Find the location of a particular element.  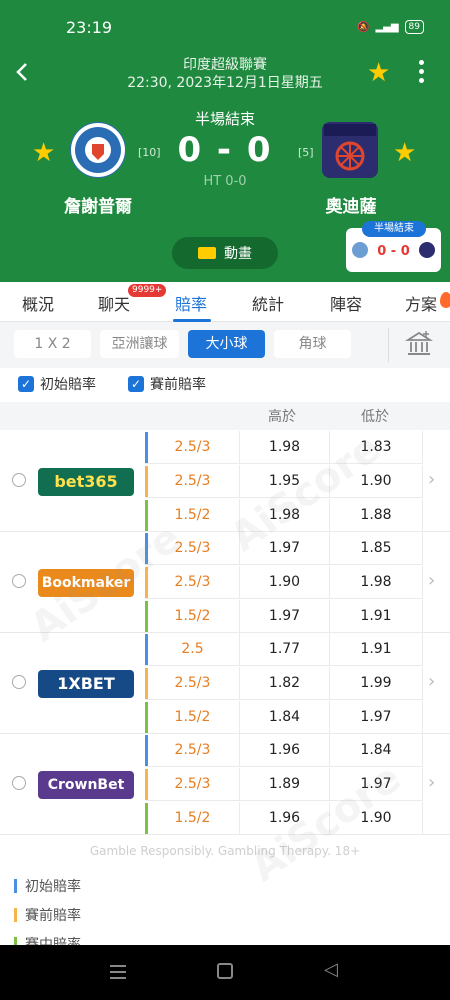

more-options-icon is located at coordinates (421, 73).